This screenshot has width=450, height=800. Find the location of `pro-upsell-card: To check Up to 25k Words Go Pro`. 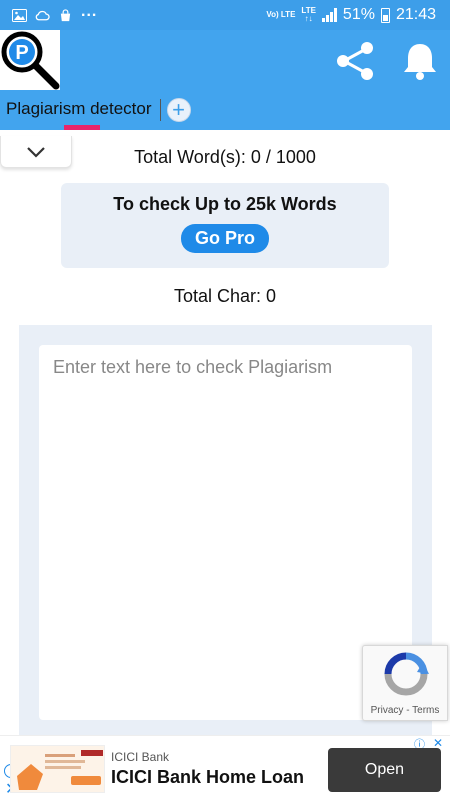

pro-upsell-card: To check Up to 25k Words Go Pro is located at coordinates (225, 225).